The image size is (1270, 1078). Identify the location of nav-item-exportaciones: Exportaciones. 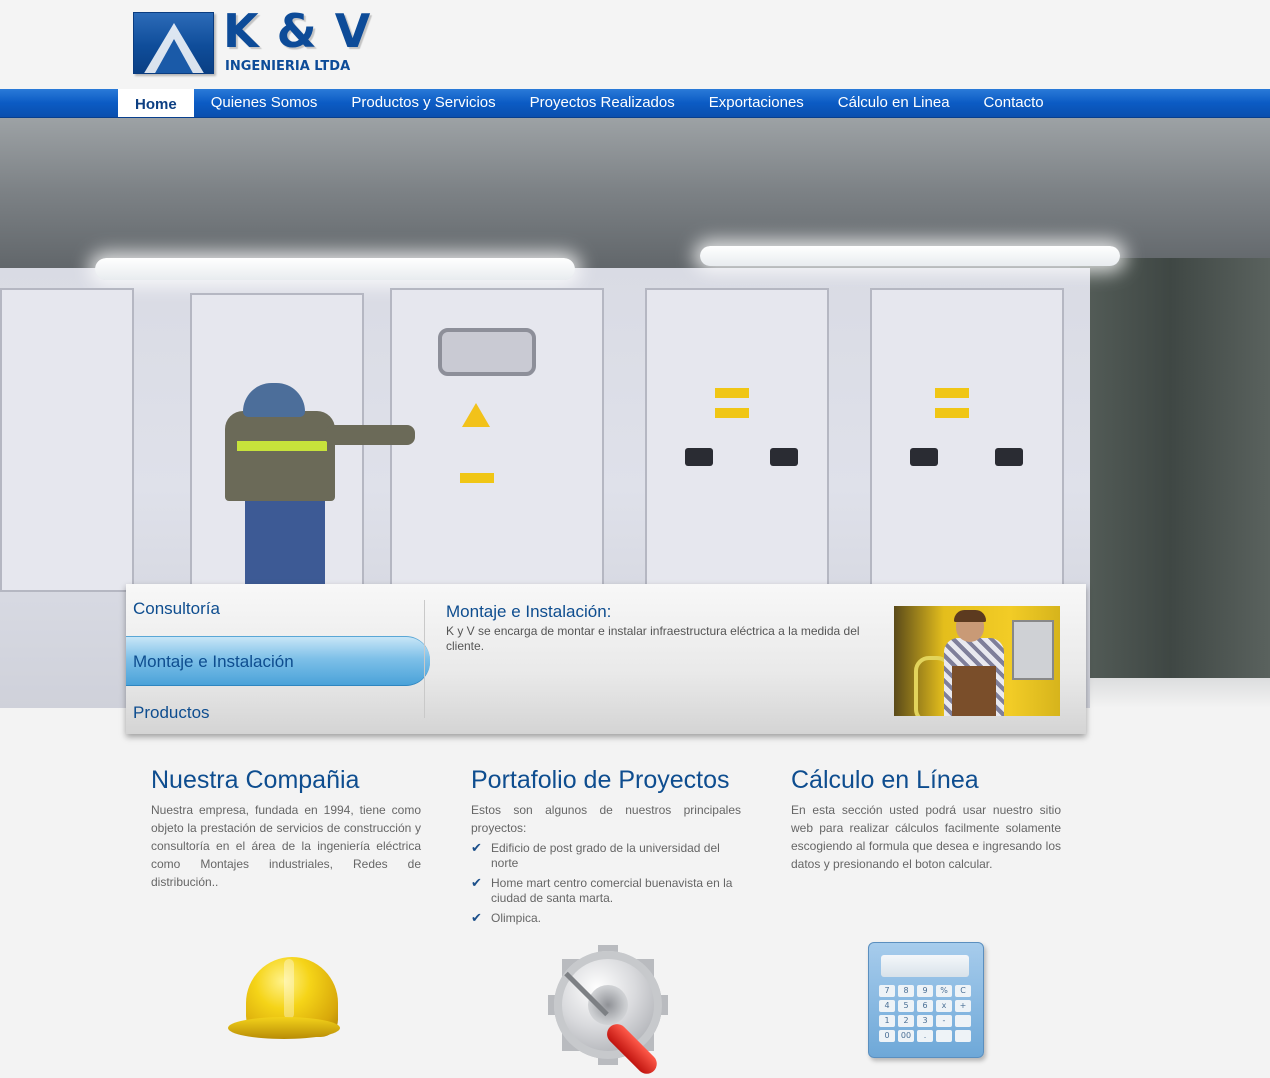
(756, 103).